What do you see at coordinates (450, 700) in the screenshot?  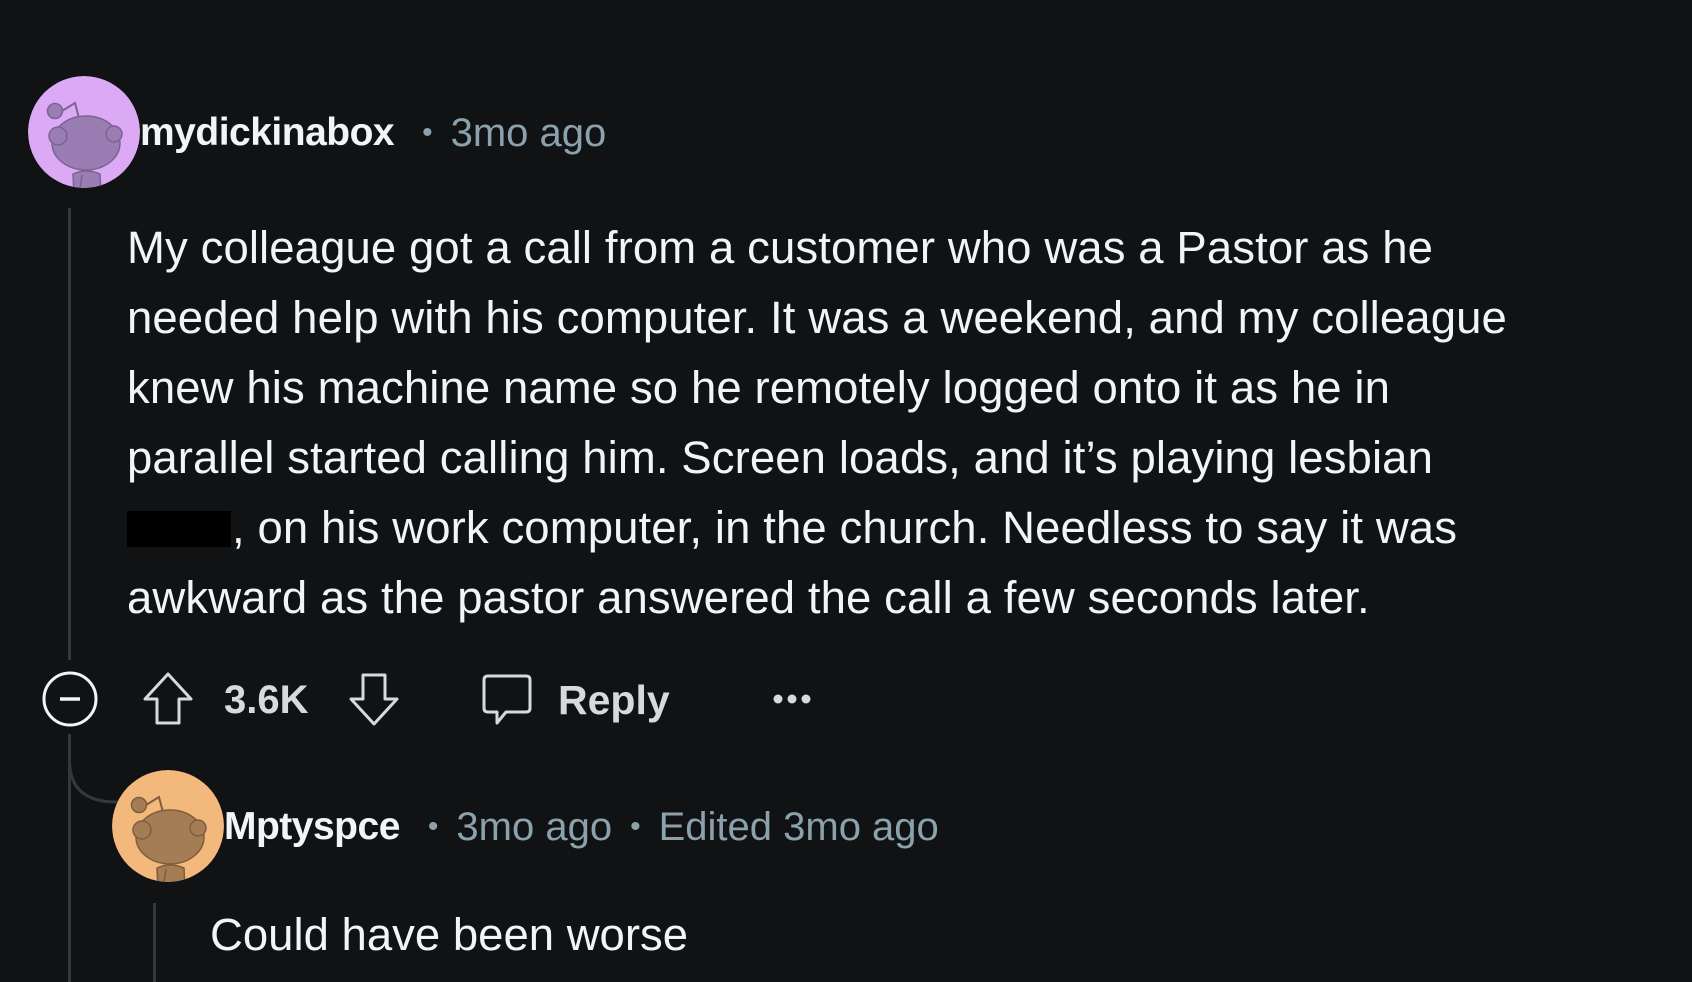 I see `comment-action-bar: 3.6K Reply` at bounding box center [450, 700].